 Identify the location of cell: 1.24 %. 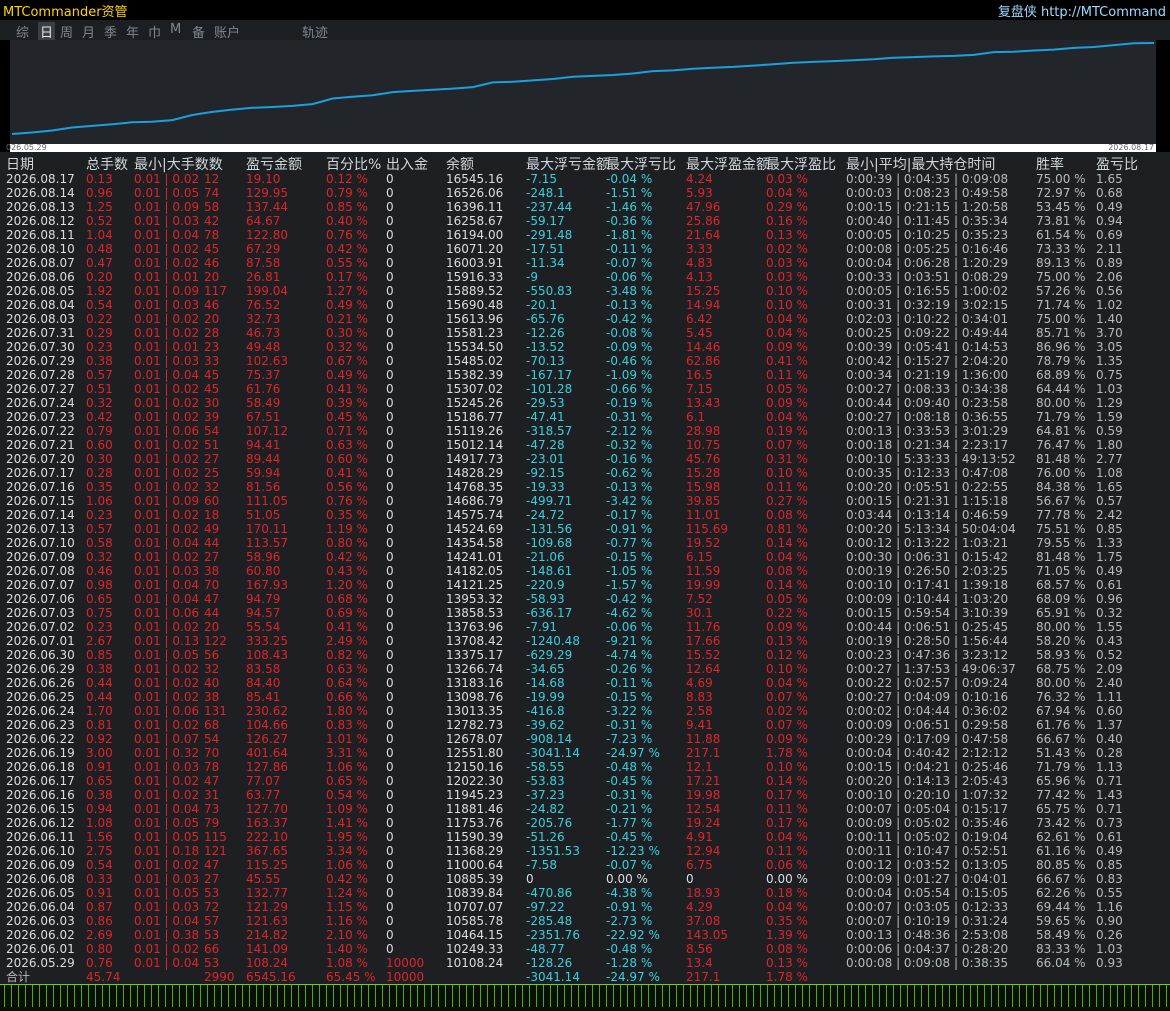
(347, 893).